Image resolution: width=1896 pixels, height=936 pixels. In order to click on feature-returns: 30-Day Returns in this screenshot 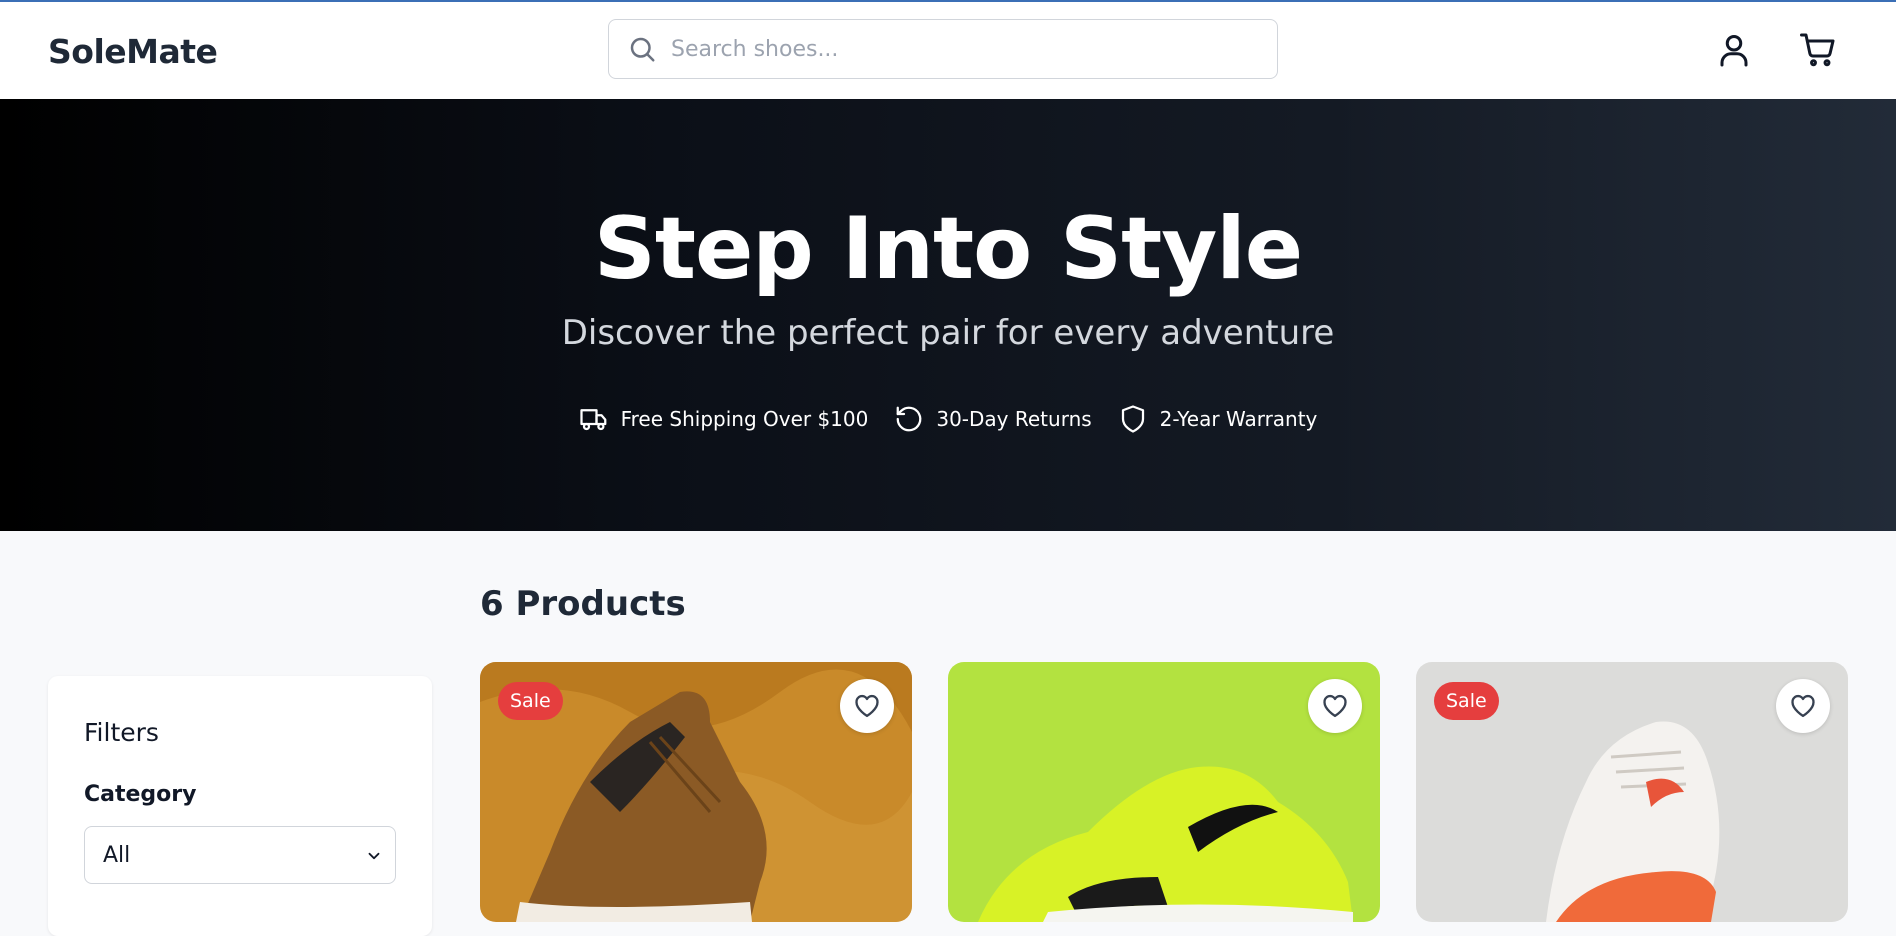, I will do `click(993, 419)`.